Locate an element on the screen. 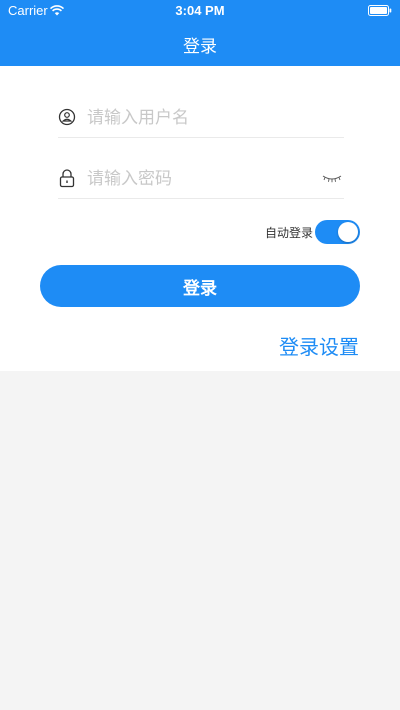 The image size is (400, 710). header: Carrier 3:04 PM 登录 is located at coordinates (200, 33).